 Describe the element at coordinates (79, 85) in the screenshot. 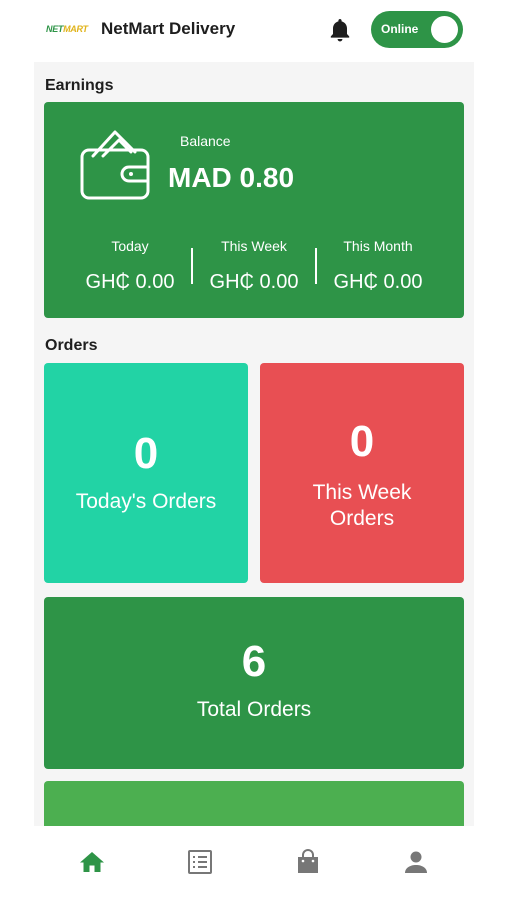

I see `earnings-section-title: Earnings` at that location.